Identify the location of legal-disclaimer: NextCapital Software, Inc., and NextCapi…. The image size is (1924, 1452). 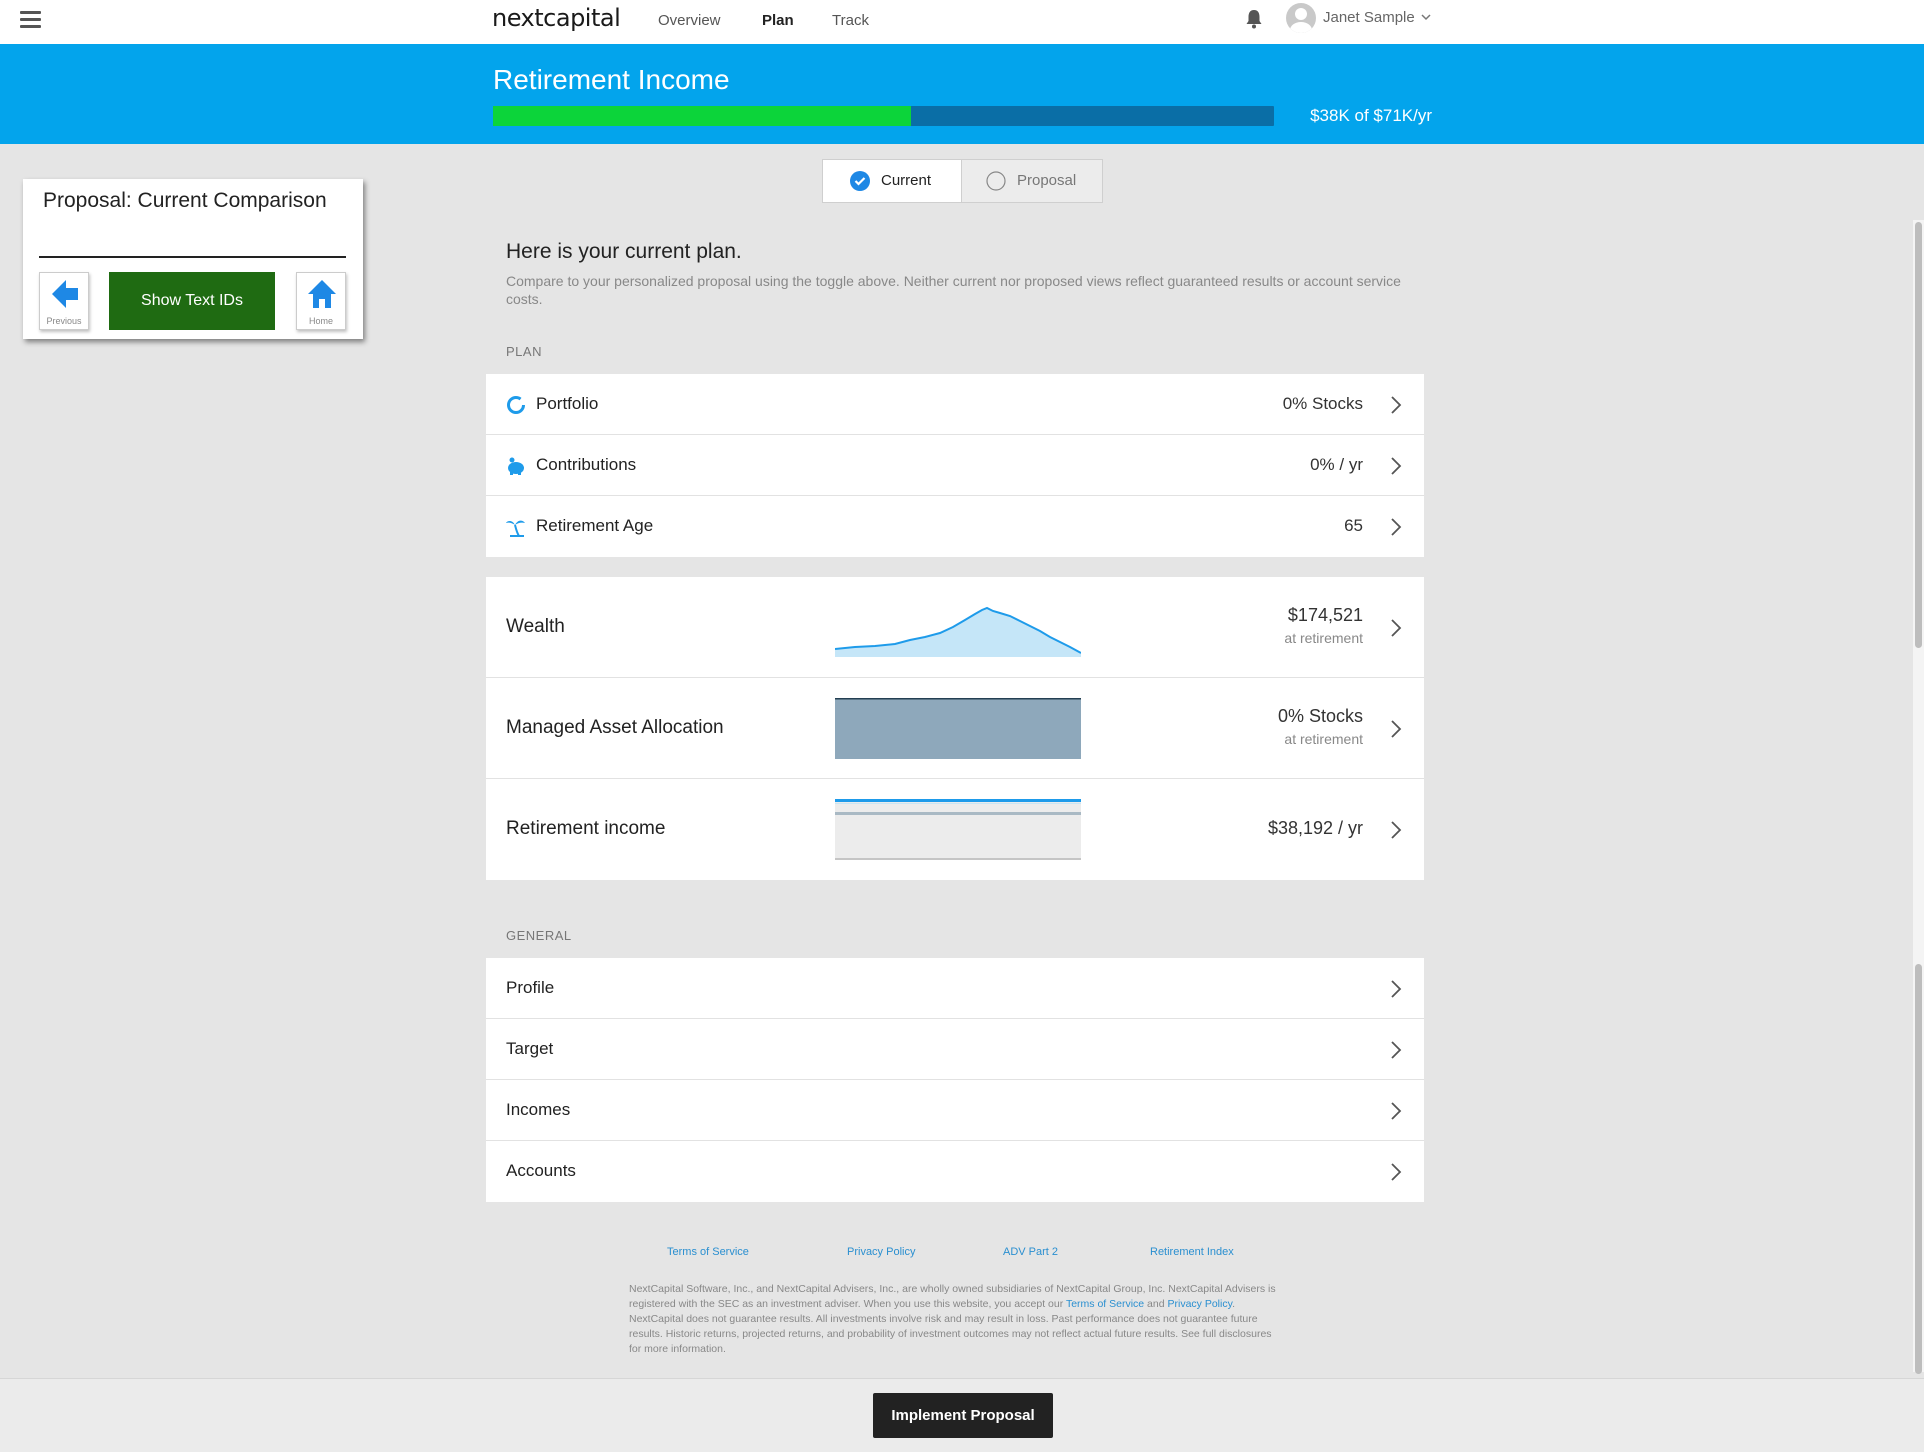
(954, 1319).